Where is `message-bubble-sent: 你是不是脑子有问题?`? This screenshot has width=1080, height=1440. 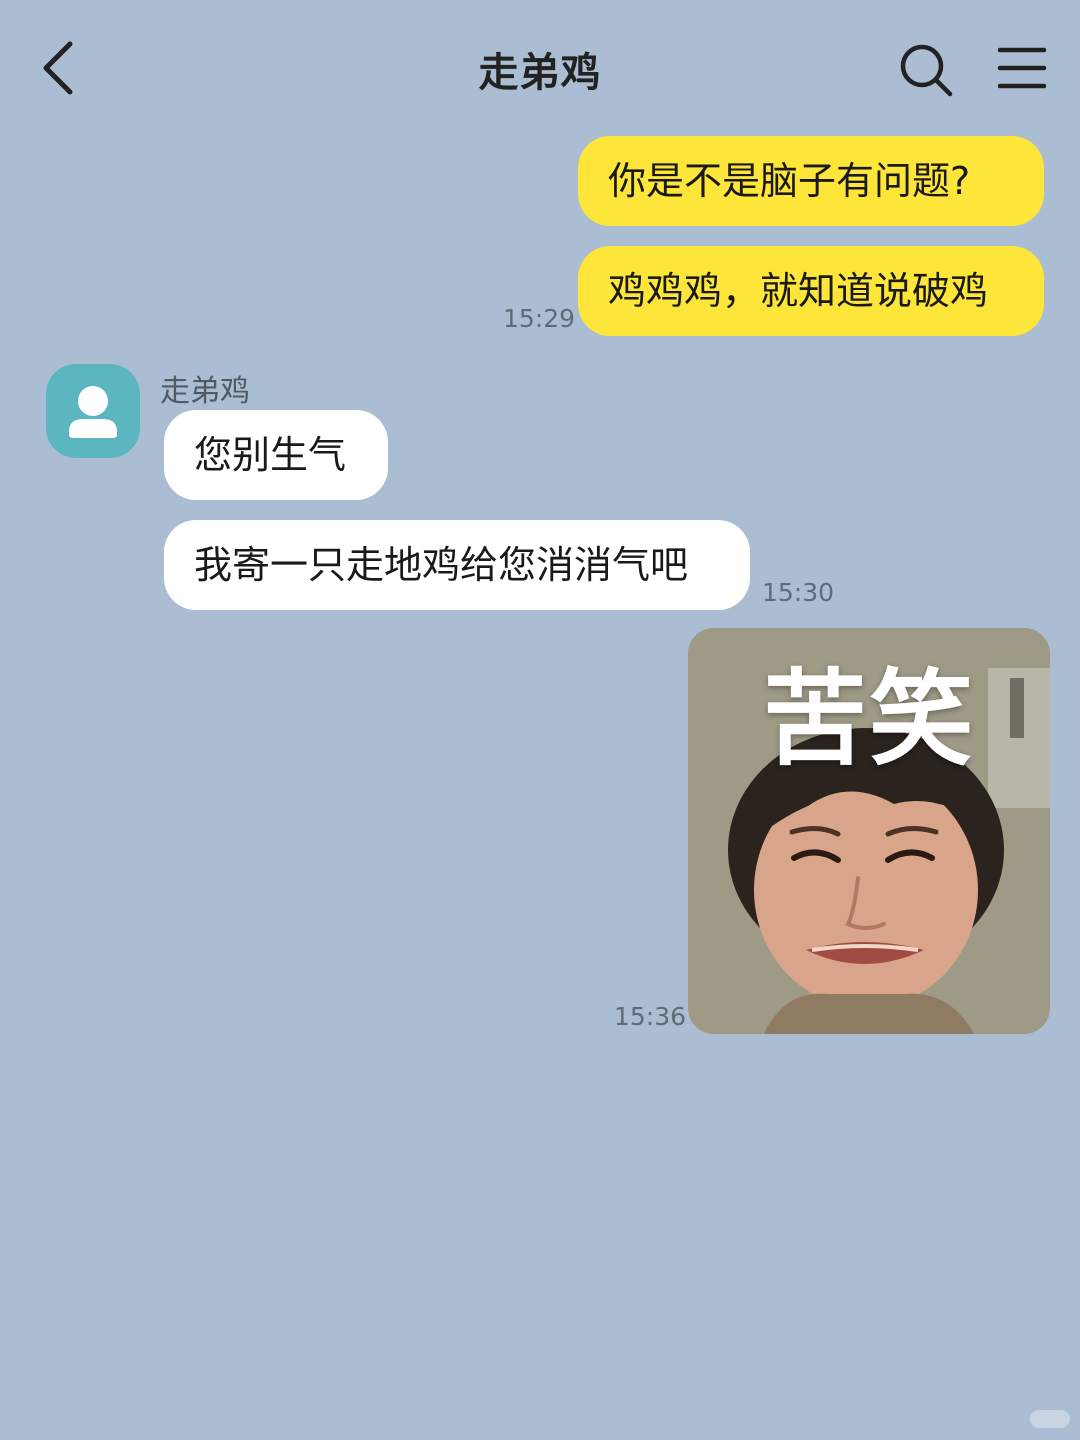
message-bubble-sent: 你是不是脑子有问题? is located at coordinates (811, 181).